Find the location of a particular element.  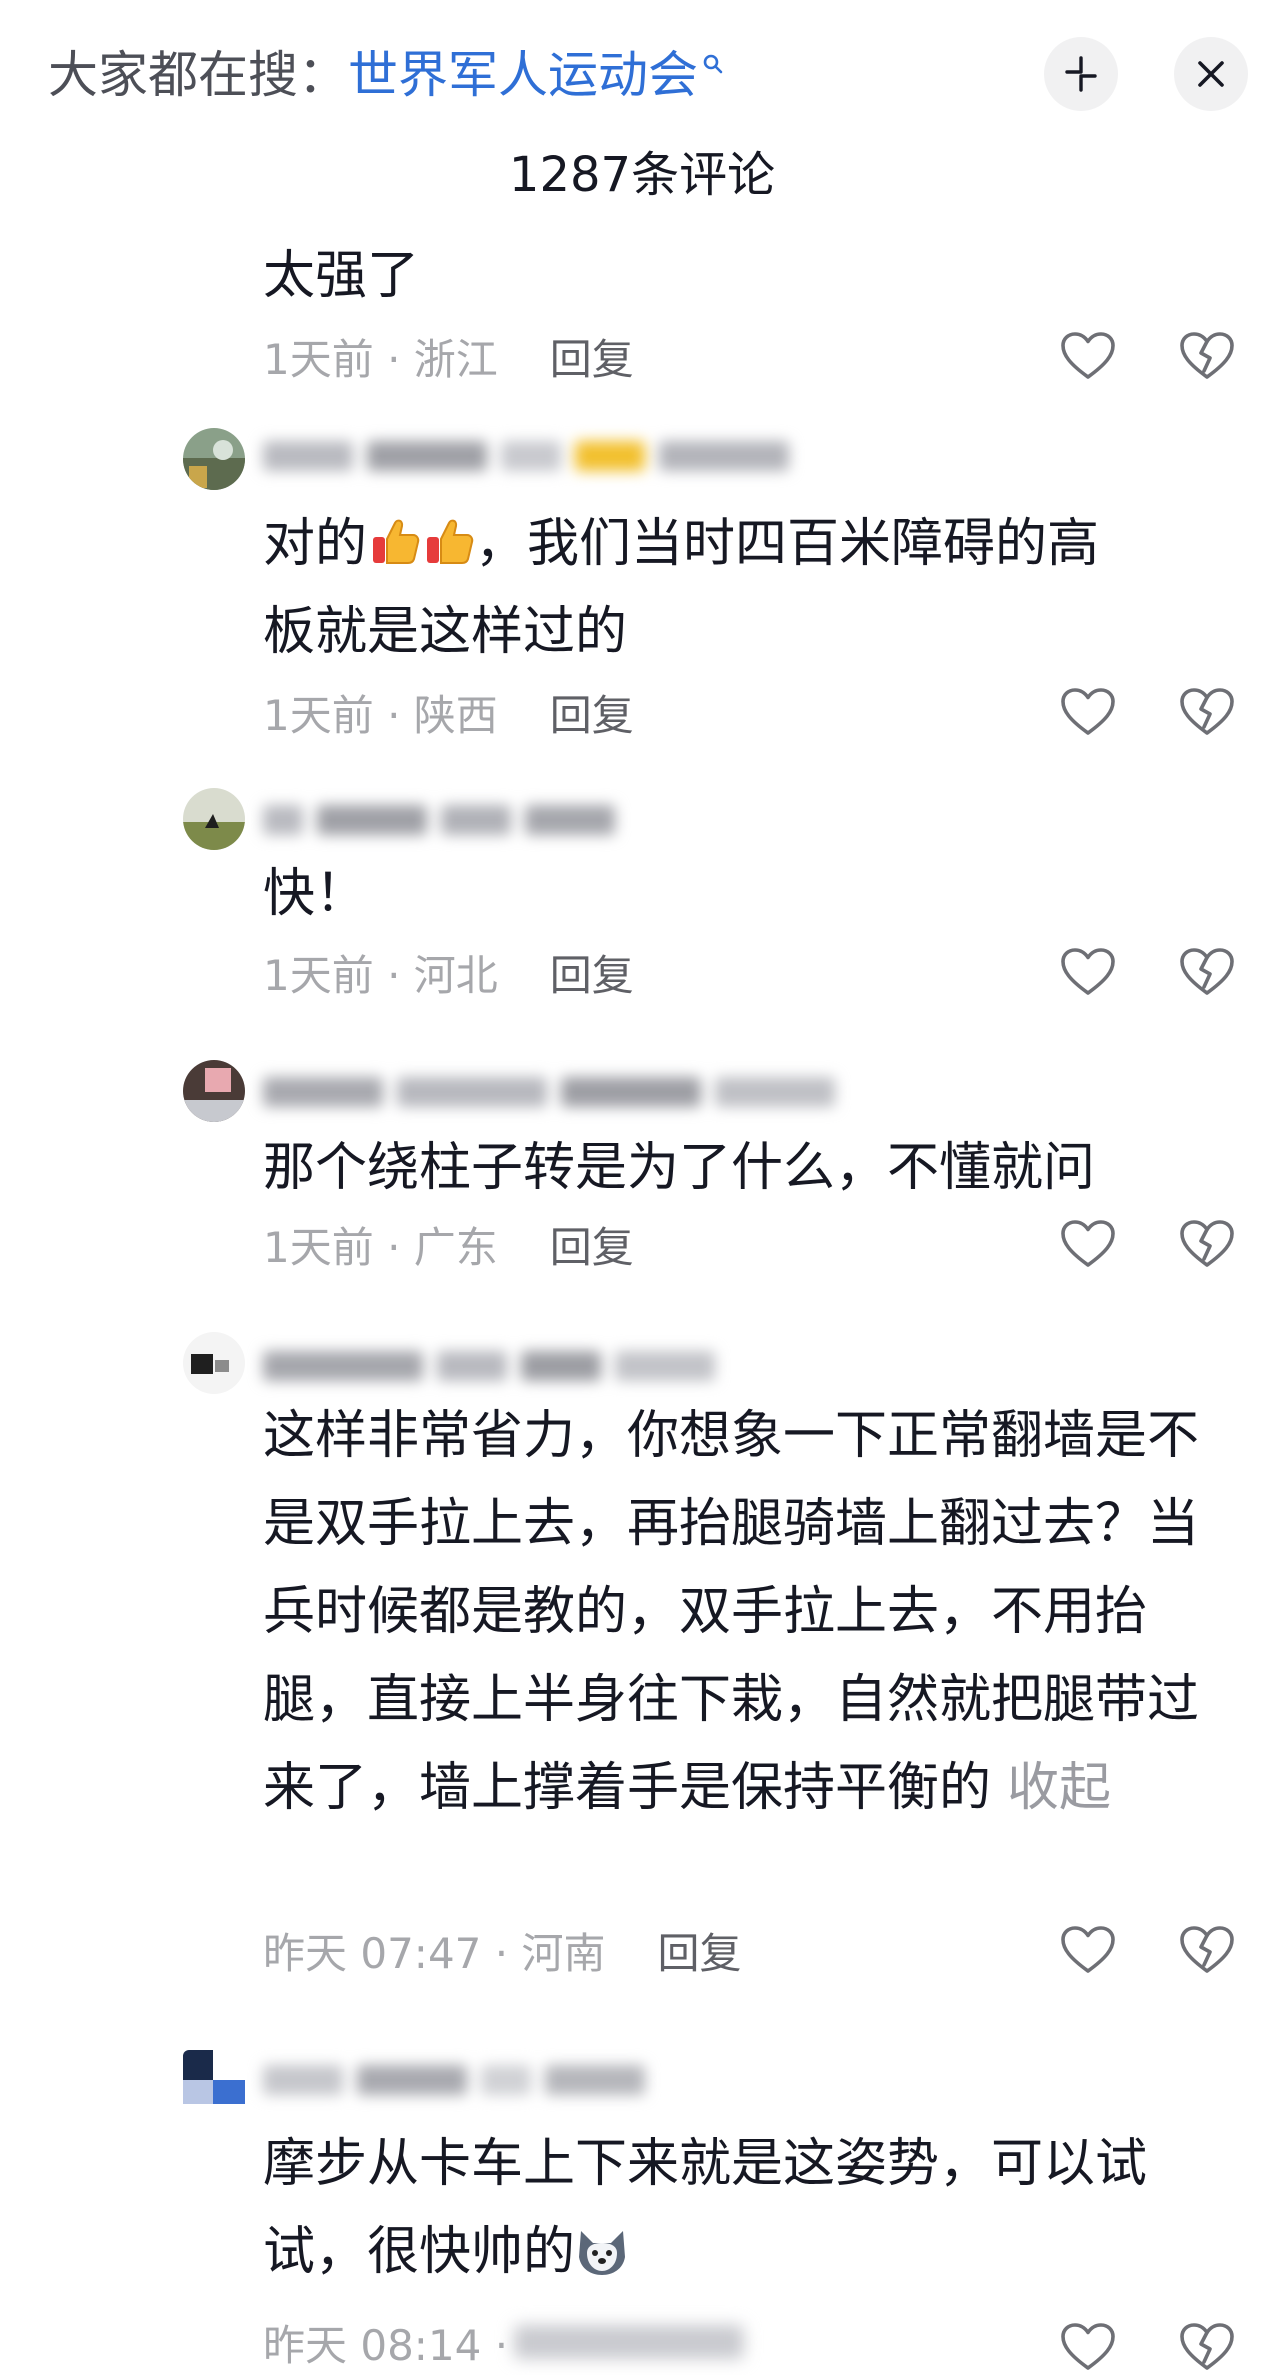

comment-meta: 1天前 · 陕西 回复 is located at coordinates (448, 712).